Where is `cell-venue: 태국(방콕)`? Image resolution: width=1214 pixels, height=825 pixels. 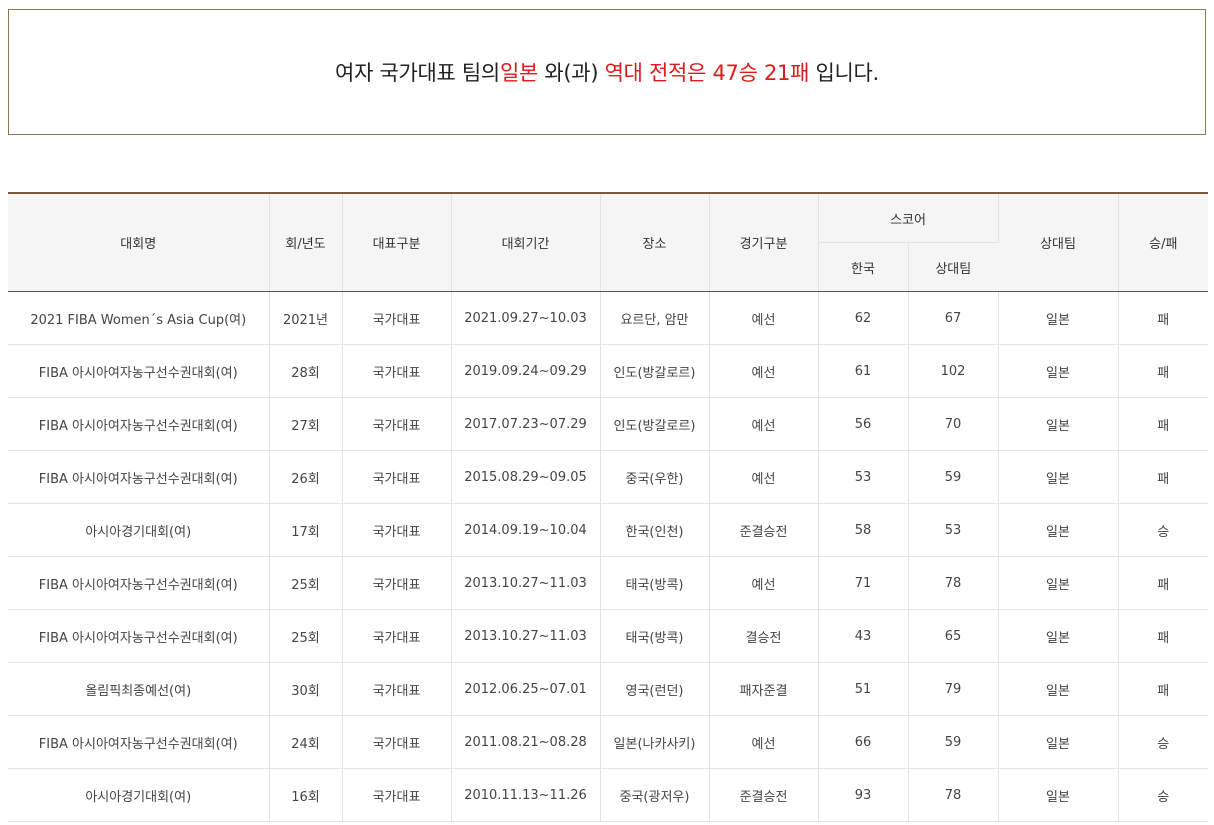
cell-venue: 태국(방콕) is located at coordinates (655, 583).